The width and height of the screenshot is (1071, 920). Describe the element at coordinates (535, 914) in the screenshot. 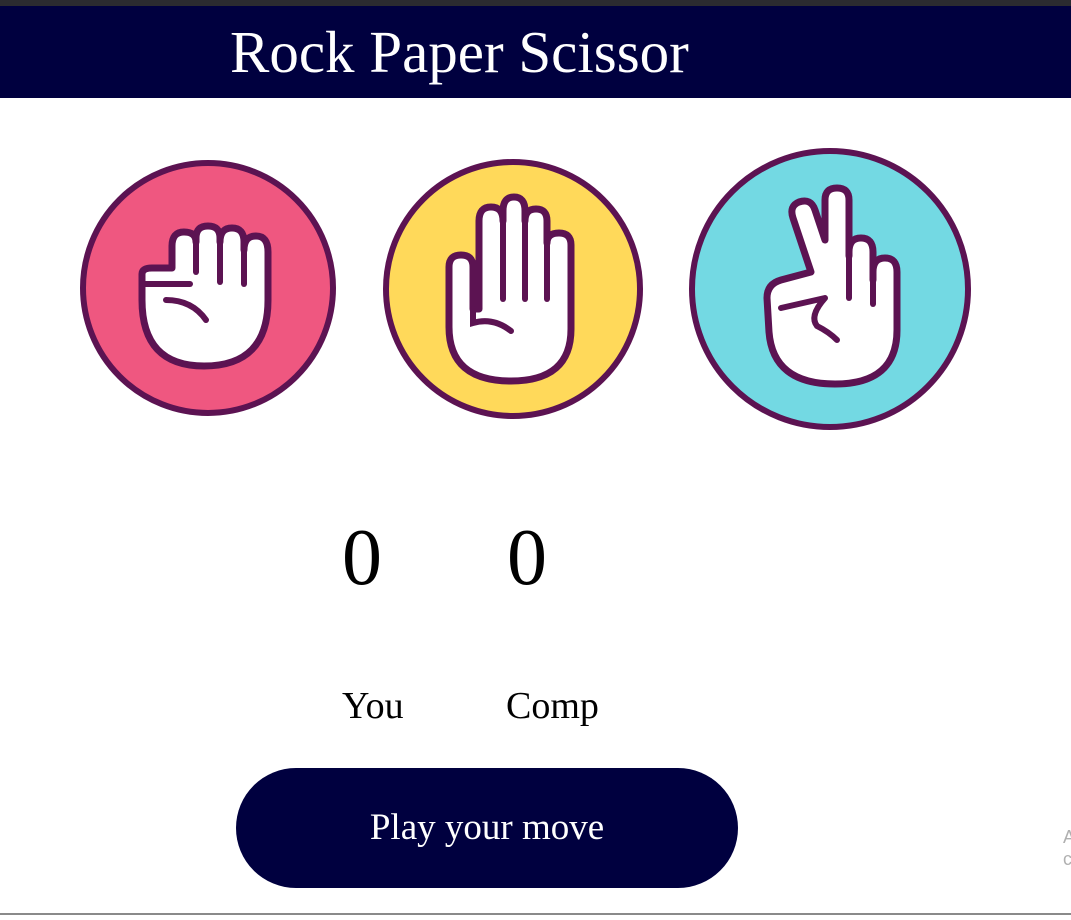

I see `page-bottom-border` at that location.